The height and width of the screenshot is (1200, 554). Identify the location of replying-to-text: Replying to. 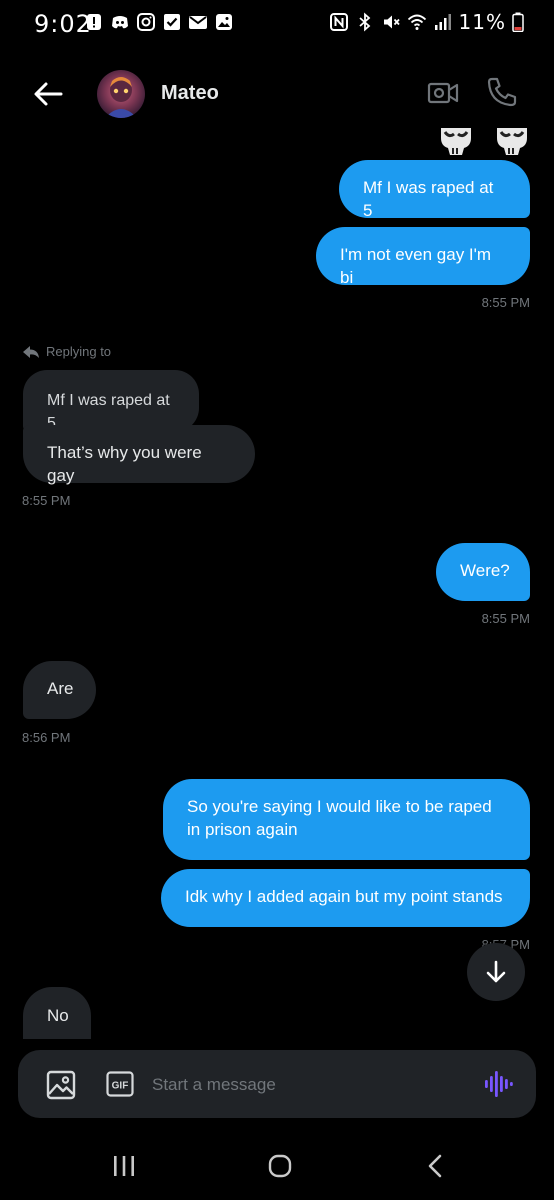
(79, 351).